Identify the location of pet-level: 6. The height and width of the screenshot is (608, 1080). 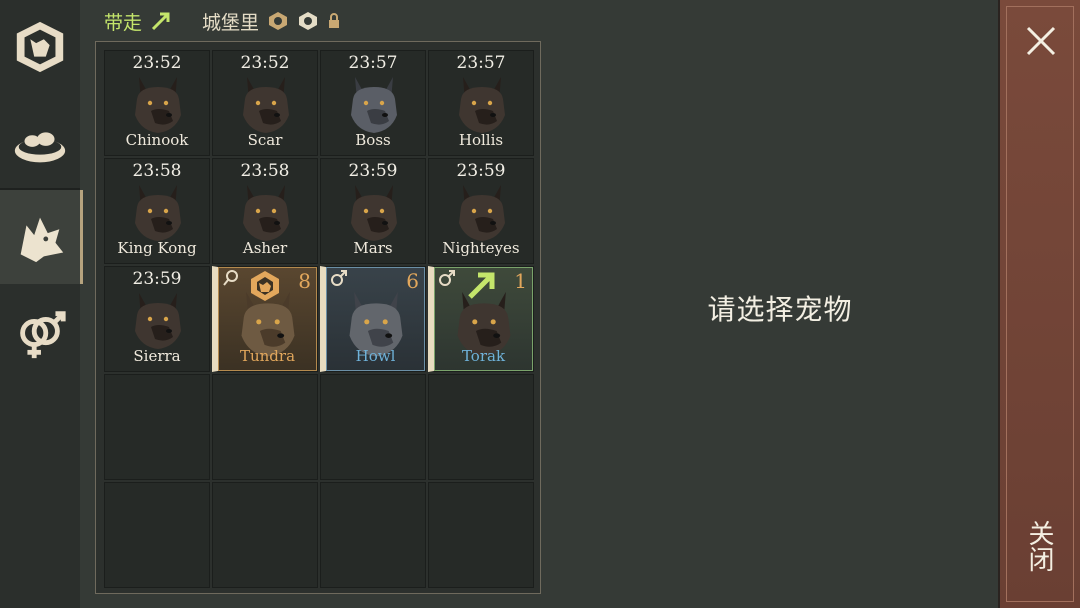
(412, 281).